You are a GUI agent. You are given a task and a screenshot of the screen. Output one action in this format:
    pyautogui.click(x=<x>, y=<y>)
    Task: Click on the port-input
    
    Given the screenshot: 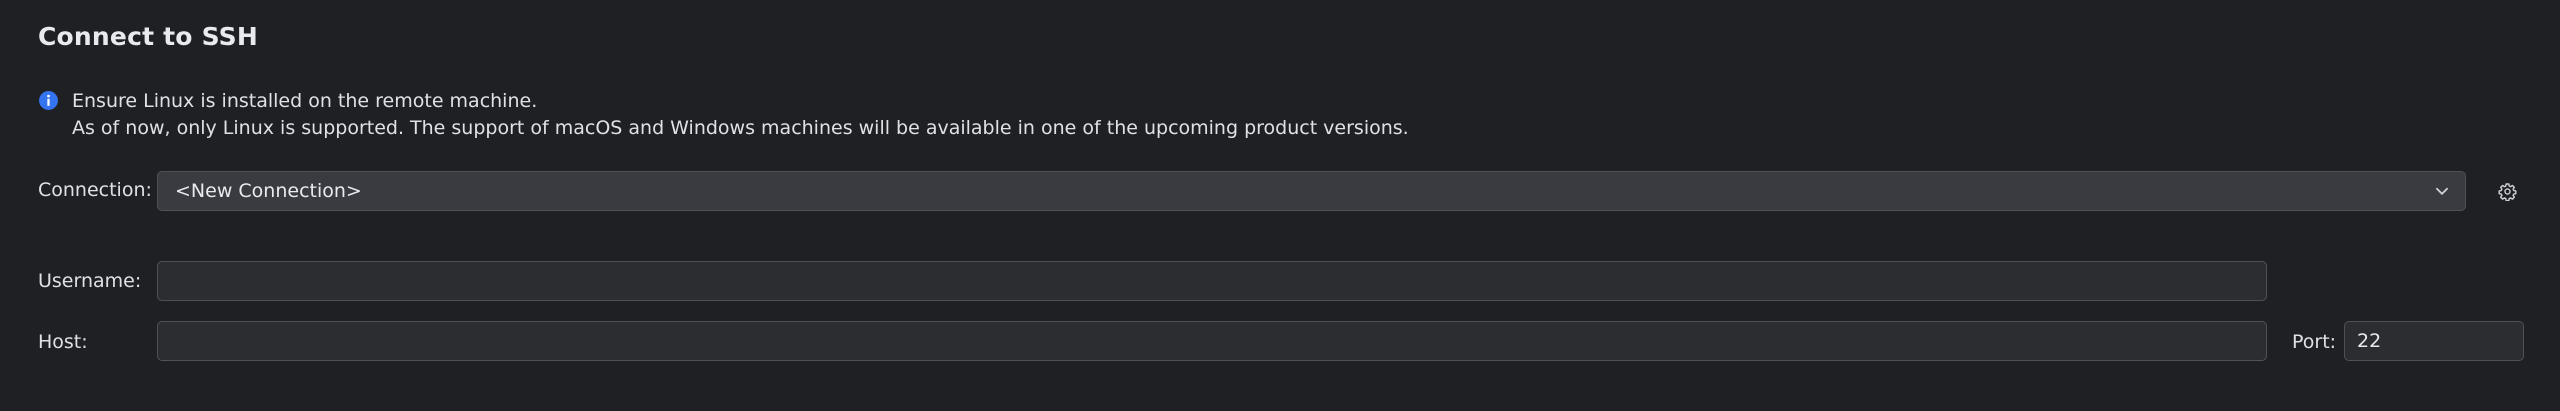 What is the action you would take?
    pyautogui.click(x=2434, y=341)
    